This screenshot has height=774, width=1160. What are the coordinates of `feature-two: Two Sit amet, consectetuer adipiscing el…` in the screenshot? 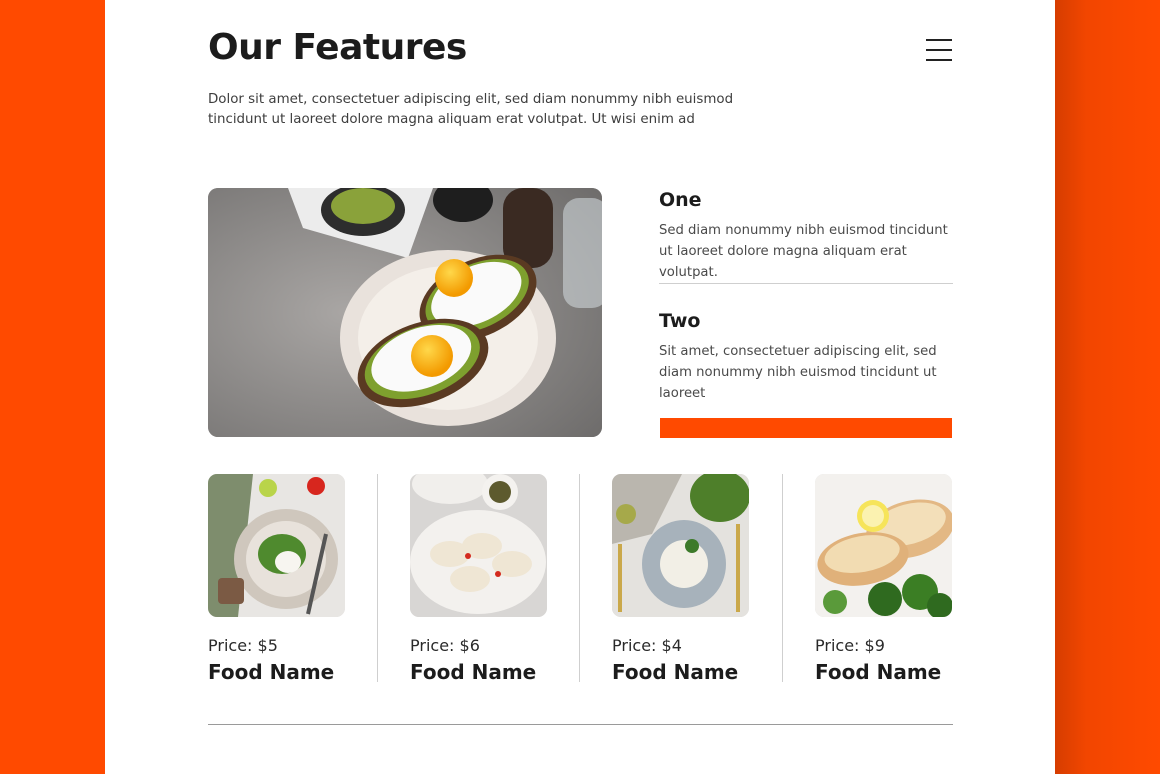 It's located at (809, 356).